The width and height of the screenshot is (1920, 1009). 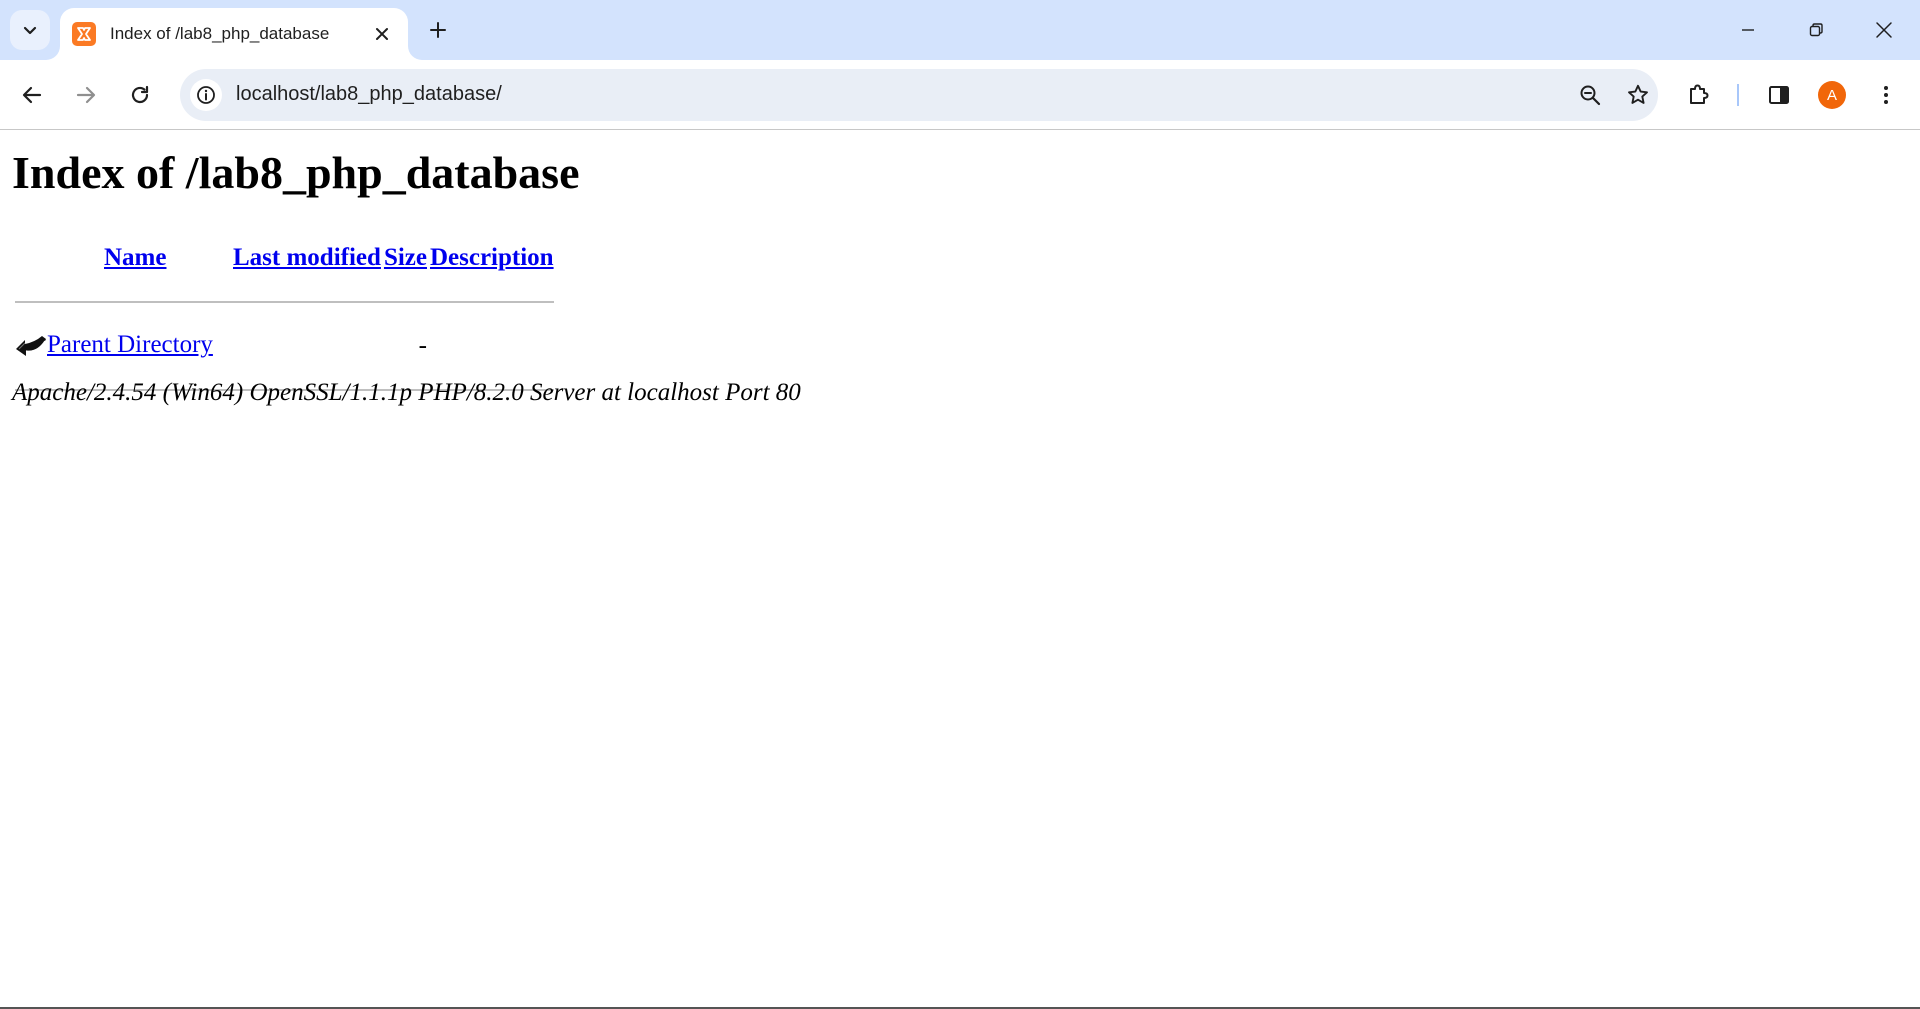 I want to click on size-column-header: Size, so click(x=405, y=258).